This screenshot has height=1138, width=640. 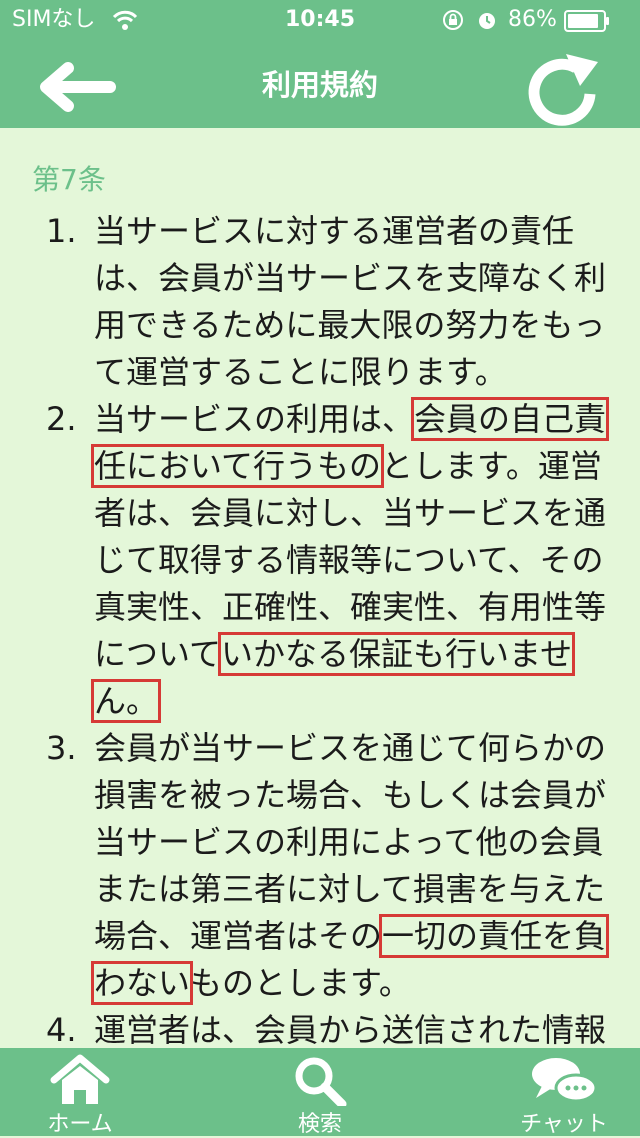 I want to click on battery-percent: 86%, so click(x=532, y=19).